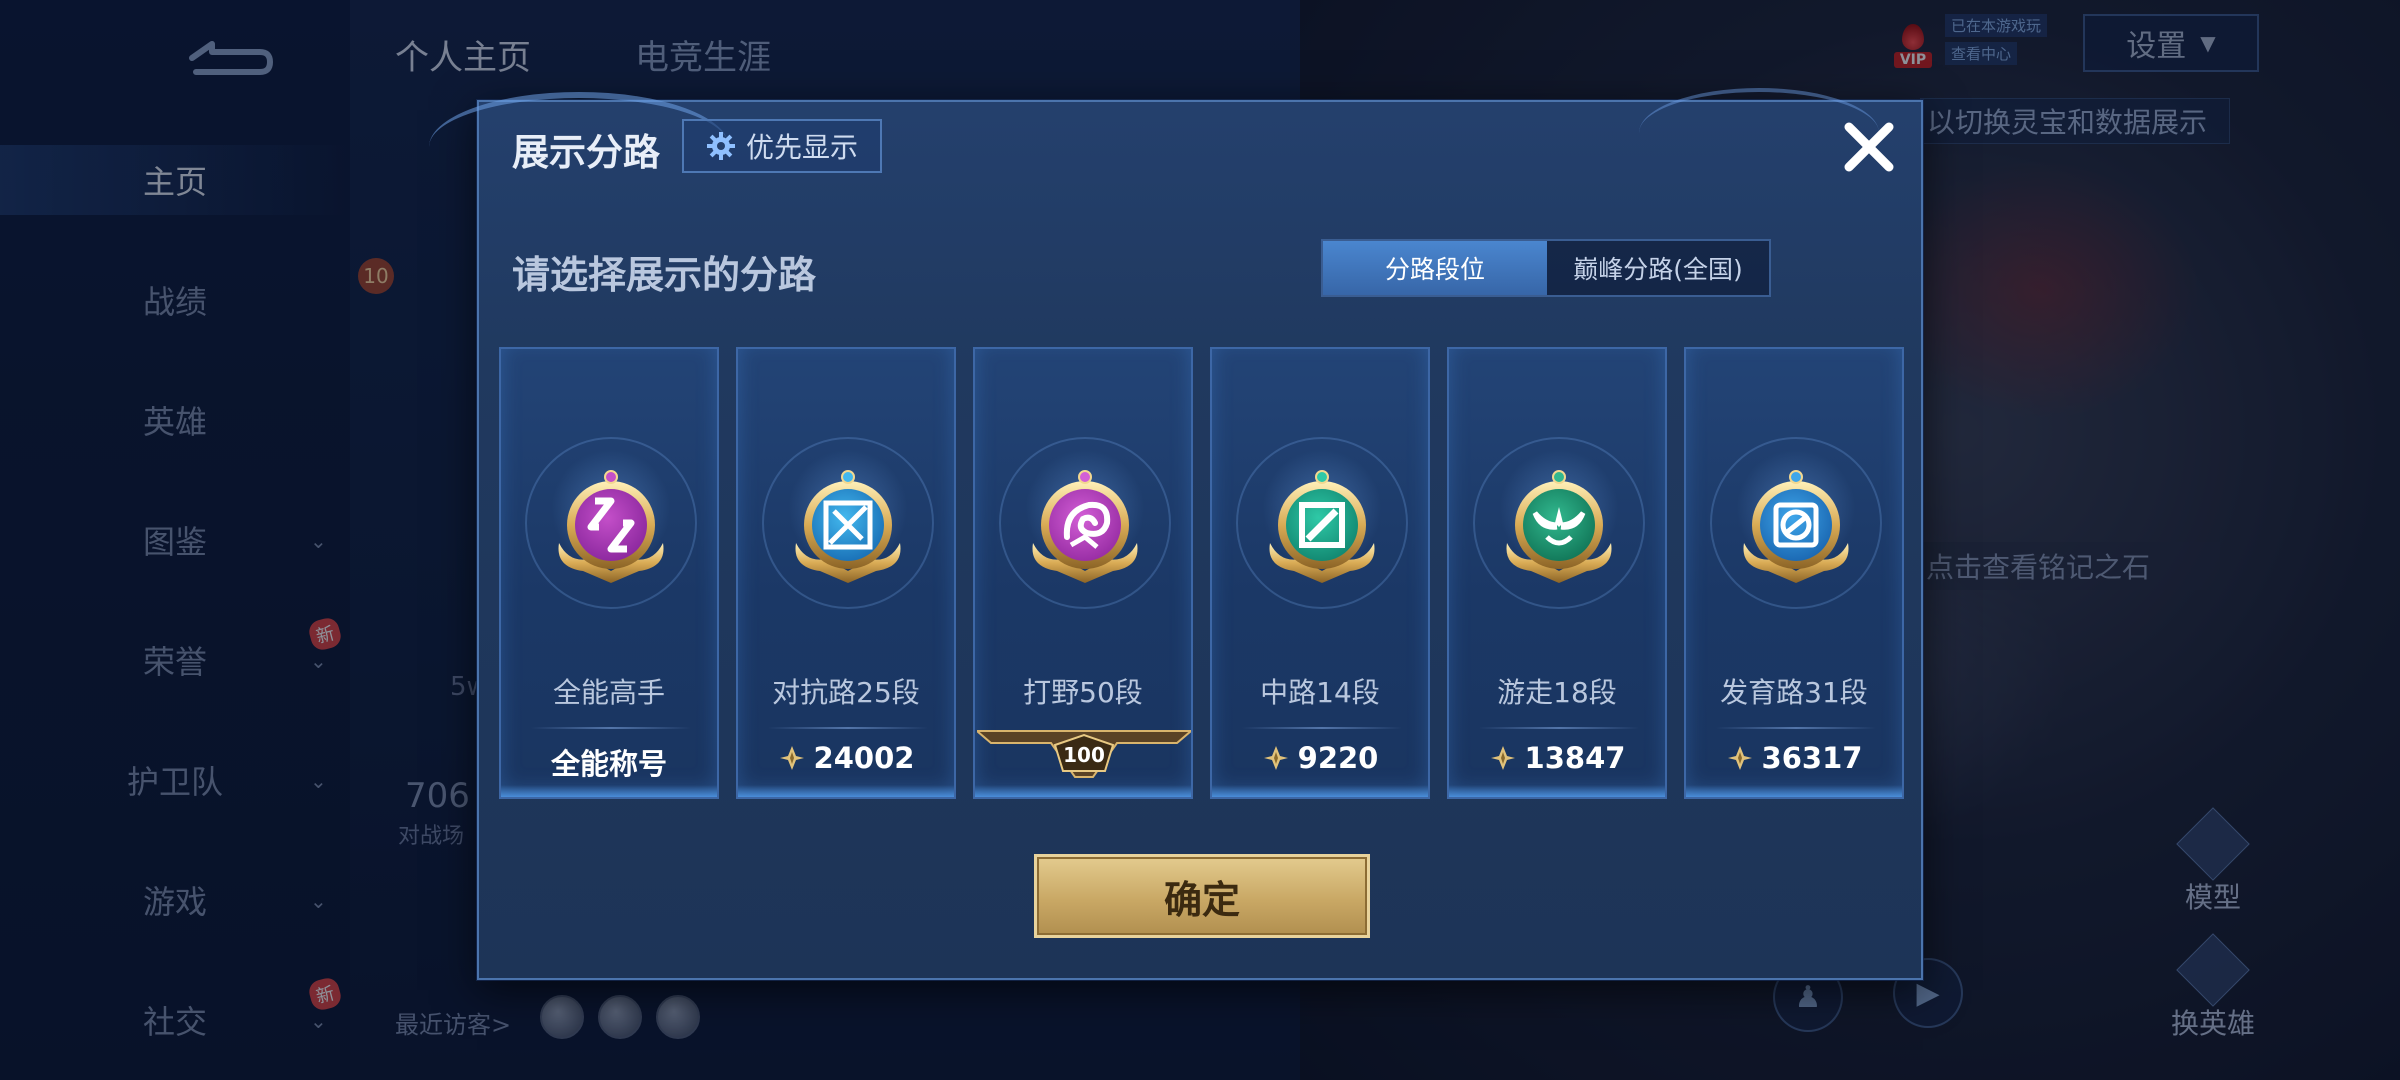 The height and width of the screenshot is (1080, 2400). I want to click on lane-card: 打野50段 100, so click(1083, 573).